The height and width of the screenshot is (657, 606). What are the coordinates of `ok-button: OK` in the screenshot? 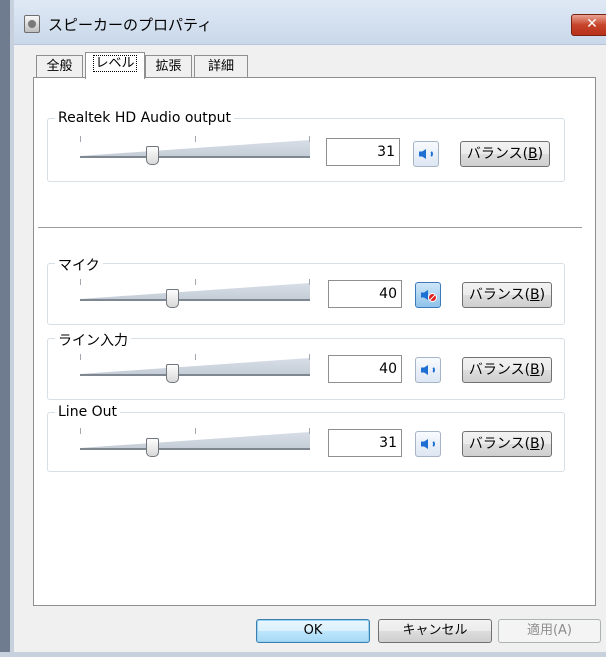 It's located at (313, 631).